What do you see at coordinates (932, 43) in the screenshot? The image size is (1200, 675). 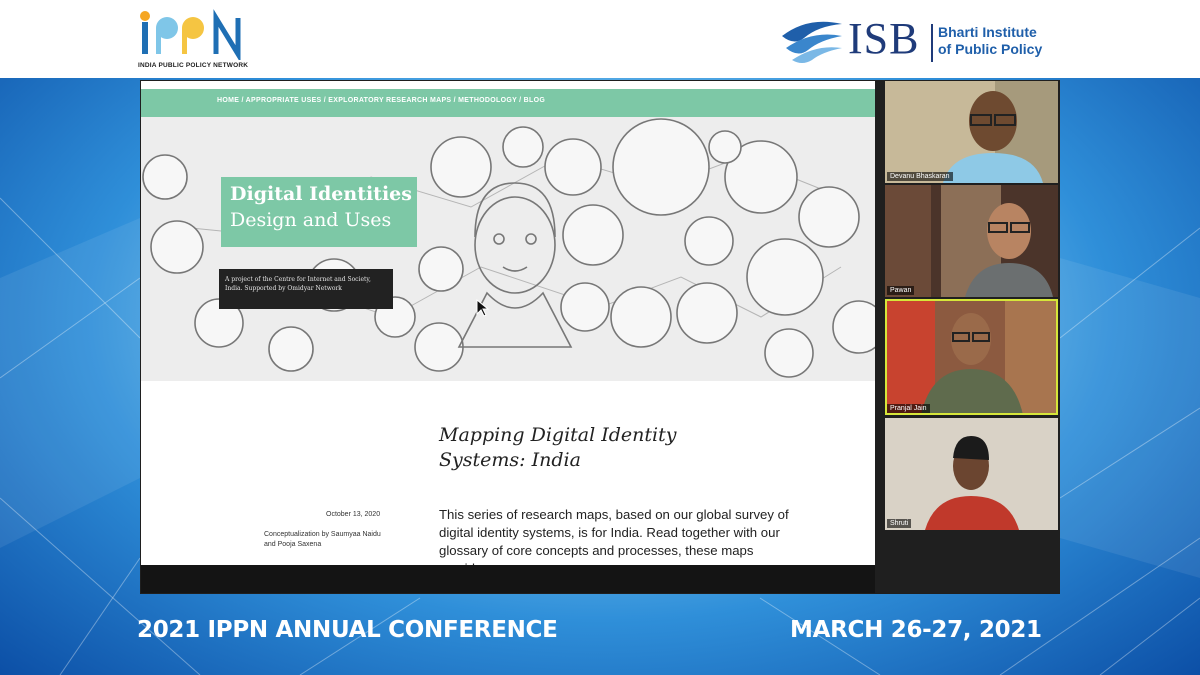 I see `isb-divider` at bounding box center [932, 43].